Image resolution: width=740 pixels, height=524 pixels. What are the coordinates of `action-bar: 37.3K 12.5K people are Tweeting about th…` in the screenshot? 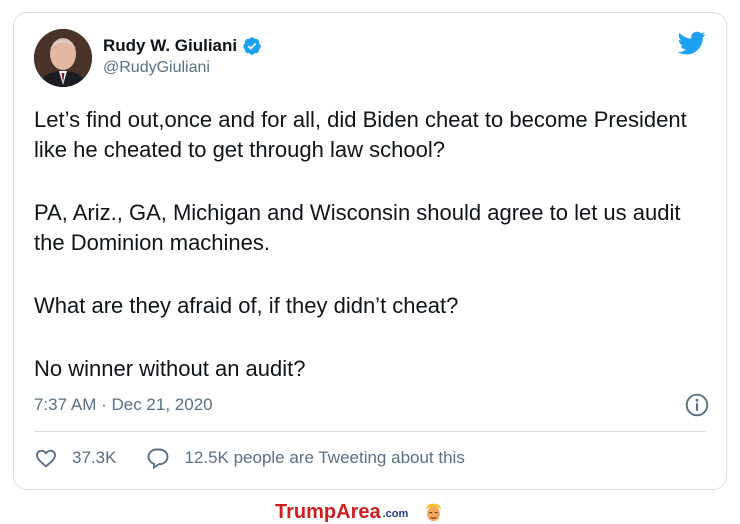 It's located at (249, 458).